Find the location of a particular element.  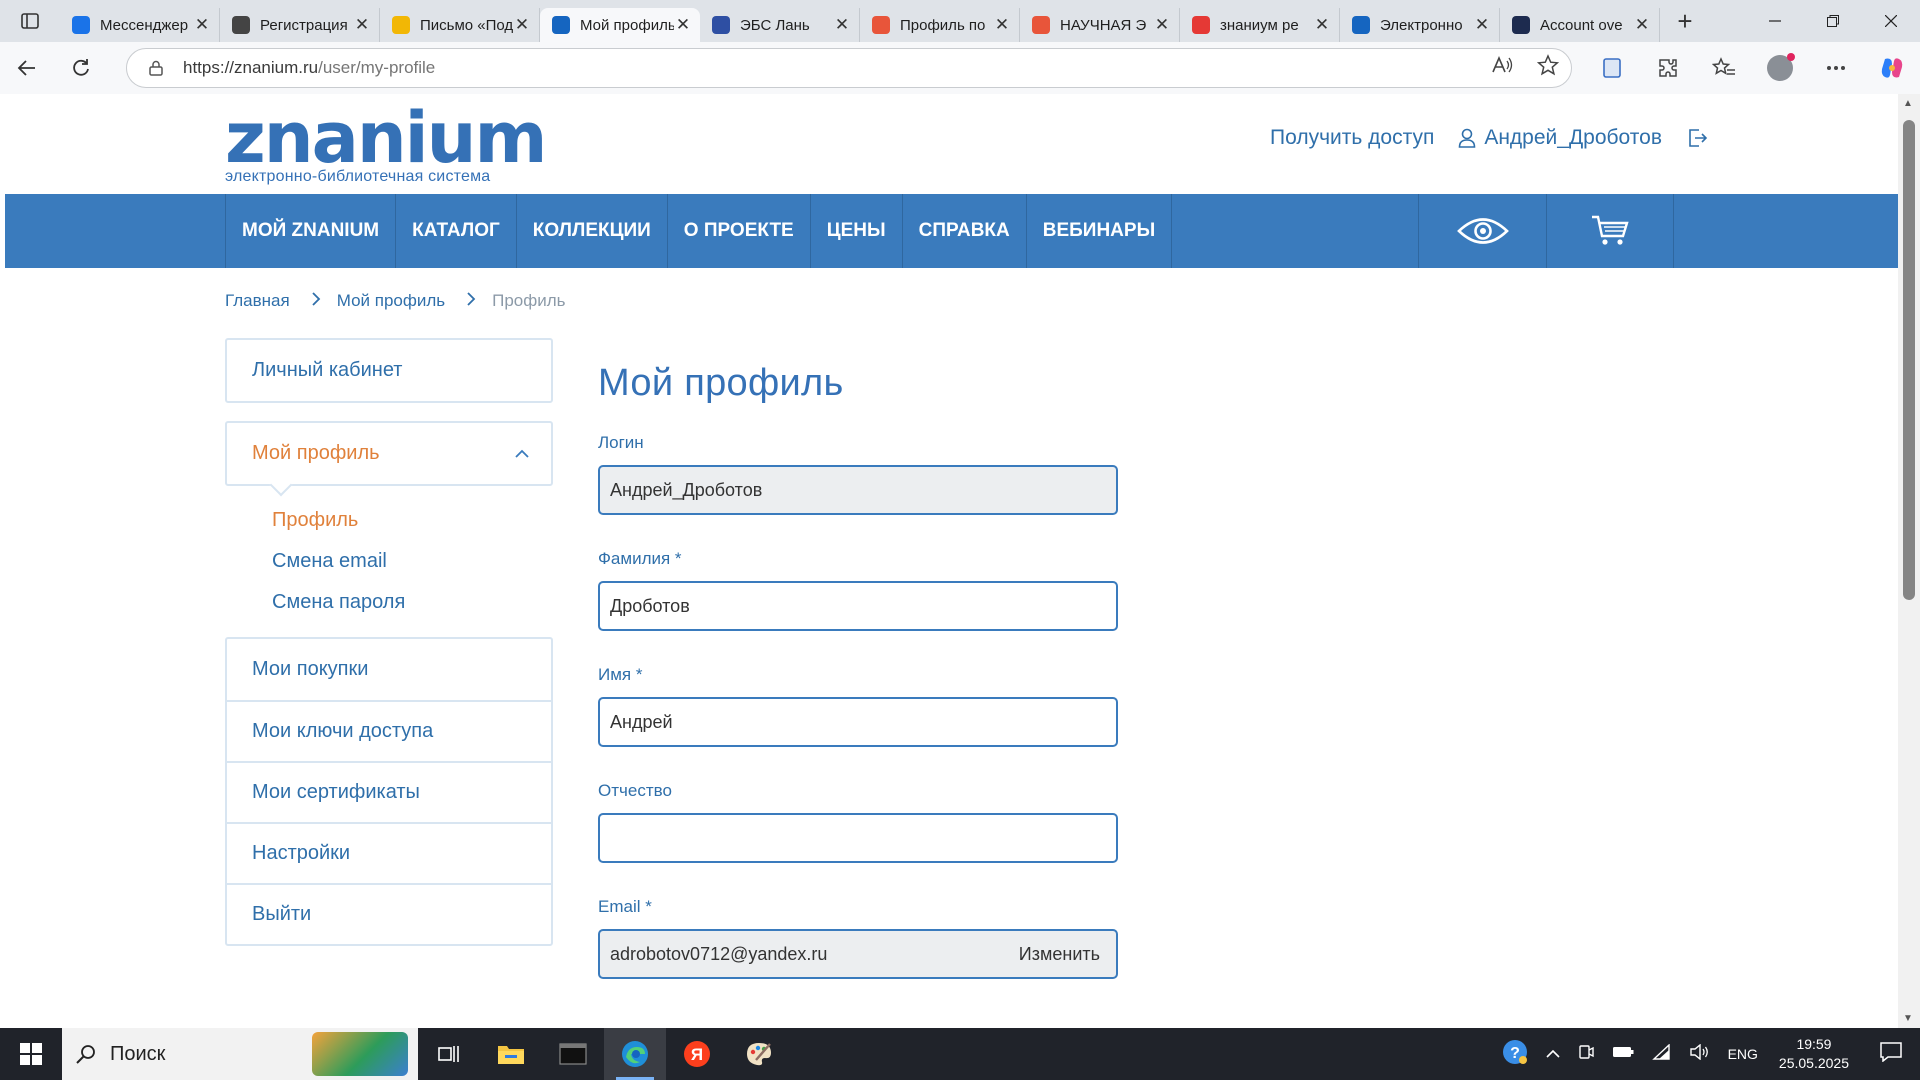

browser-tab: Регистрация ✕ is located at coordinates (300, 25).